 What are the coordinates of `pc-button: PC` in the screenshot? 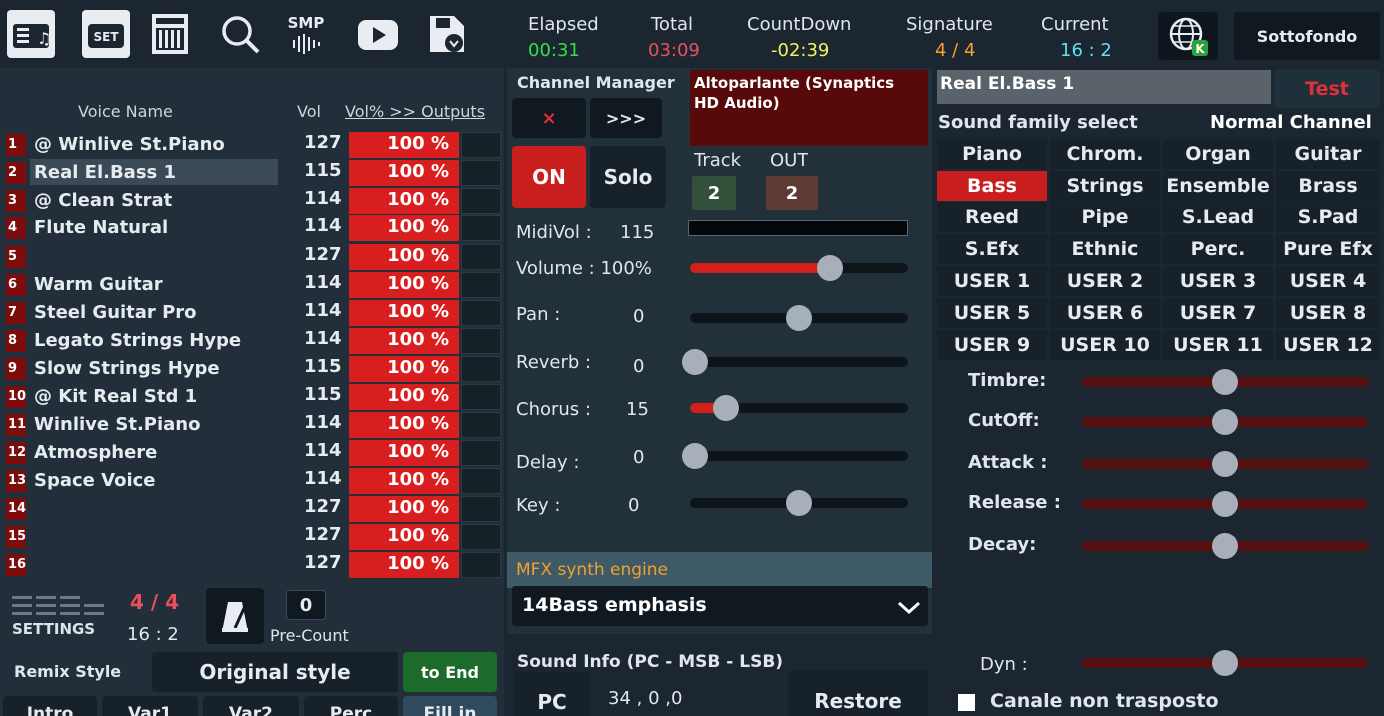 It's located at (552, 694).